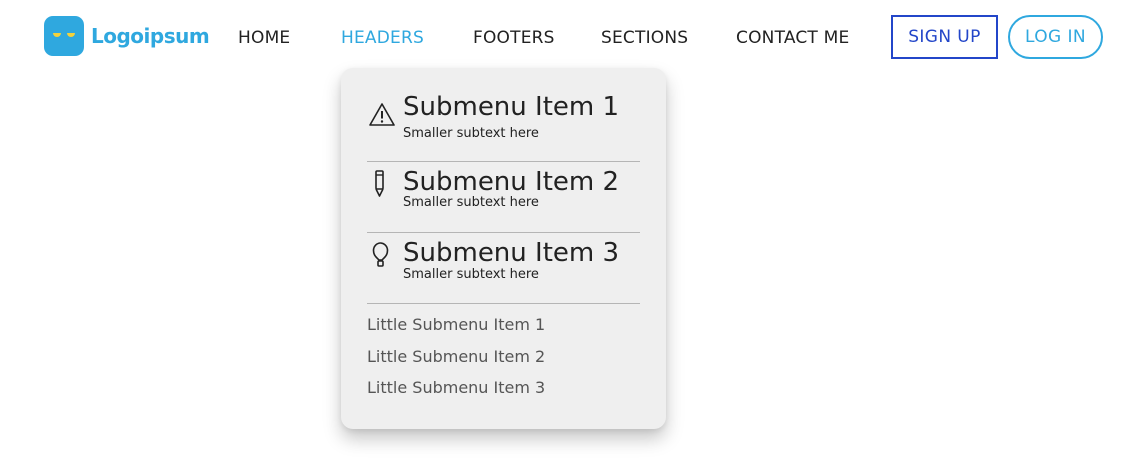 The height and width of the screenshot is (465, 1146). Describe the element at coordinates (644, 38) in the screenshot. I see `nav-sections: SECTIONS` at that location.